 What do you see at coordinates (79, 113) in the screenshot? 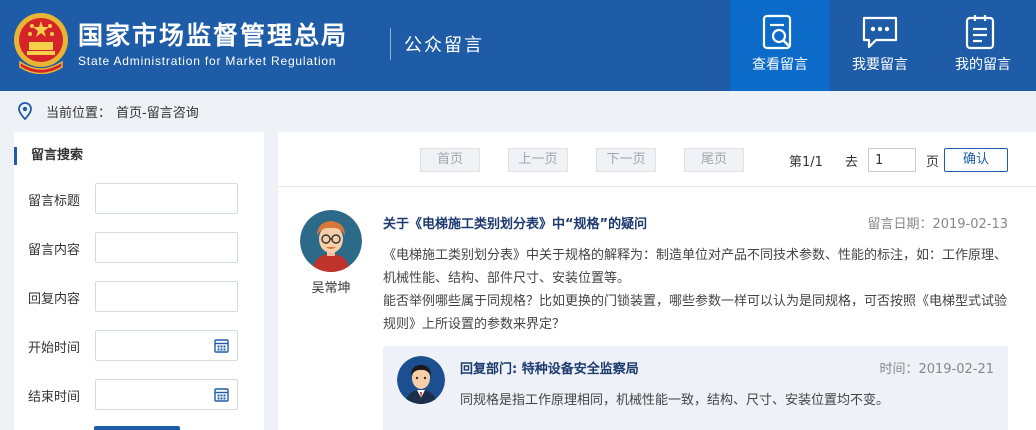
I see `breadcrumb-label: 当前位置：` at bounding box center [79, 113].